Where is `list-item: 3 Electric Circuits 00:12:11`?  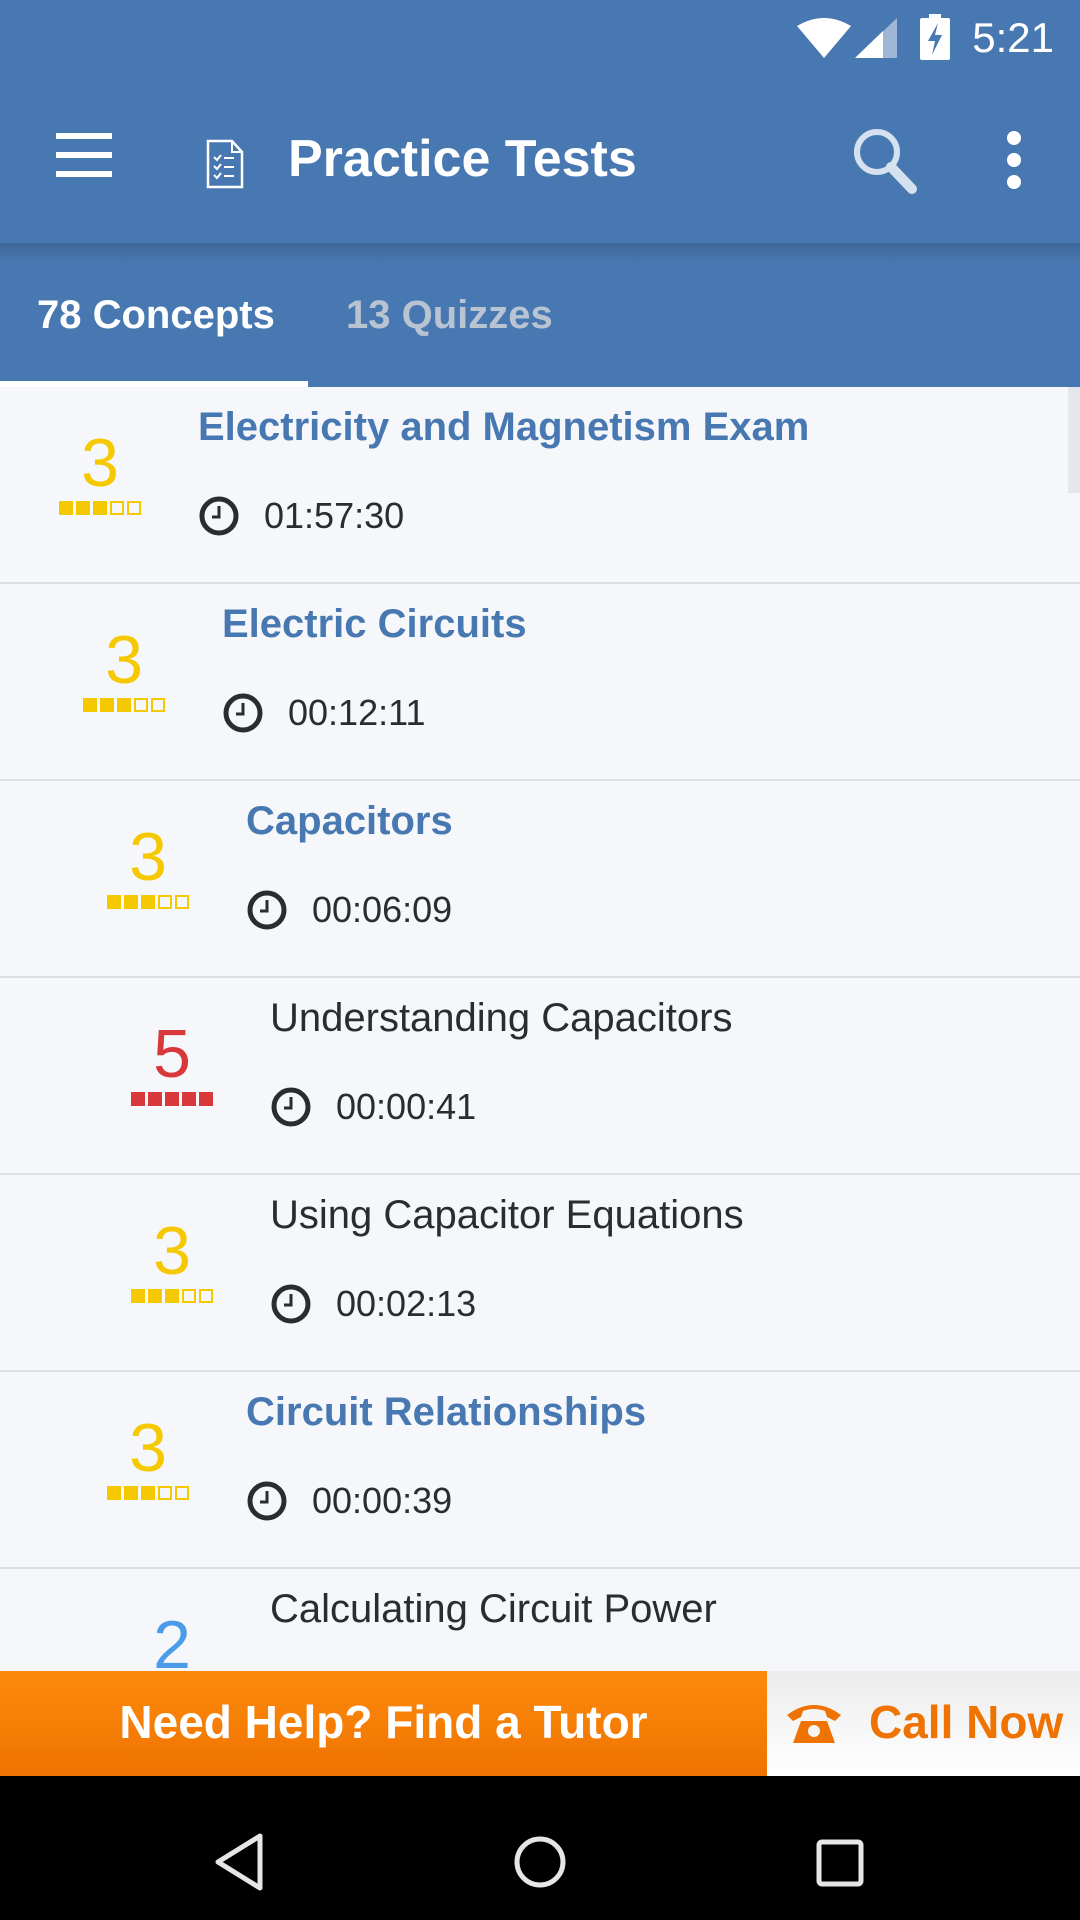 list-item: 3 Electric Circuits 00:12:11 is located at coordinates (540, 682).